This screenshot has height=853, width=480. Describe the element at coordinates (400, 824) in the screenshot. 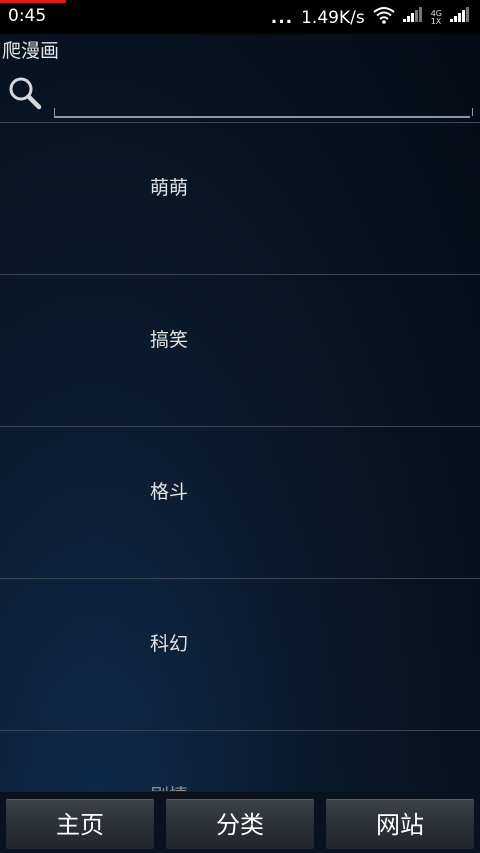

I see `sites-button: 网站` at that location.